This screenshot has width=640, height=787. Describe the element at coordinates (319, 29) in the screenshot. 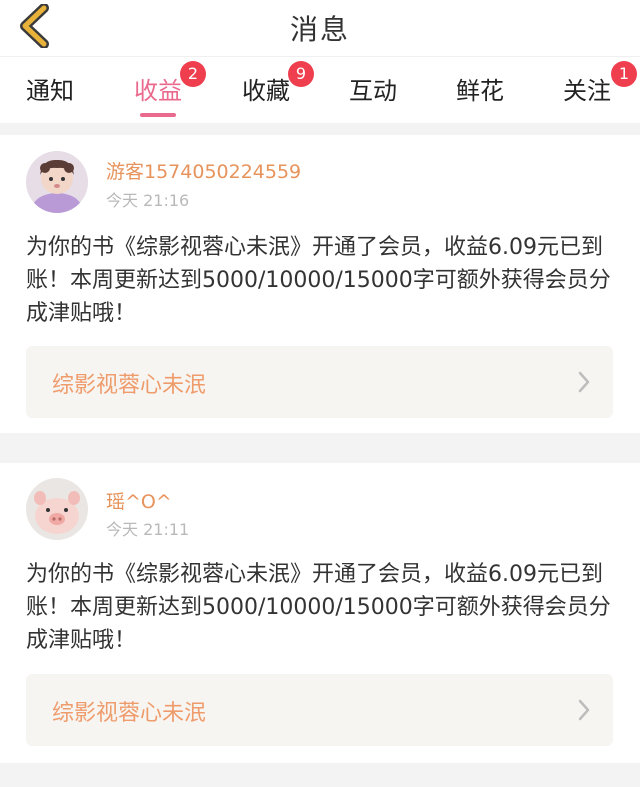

I see `page-title: 消息` at that location.